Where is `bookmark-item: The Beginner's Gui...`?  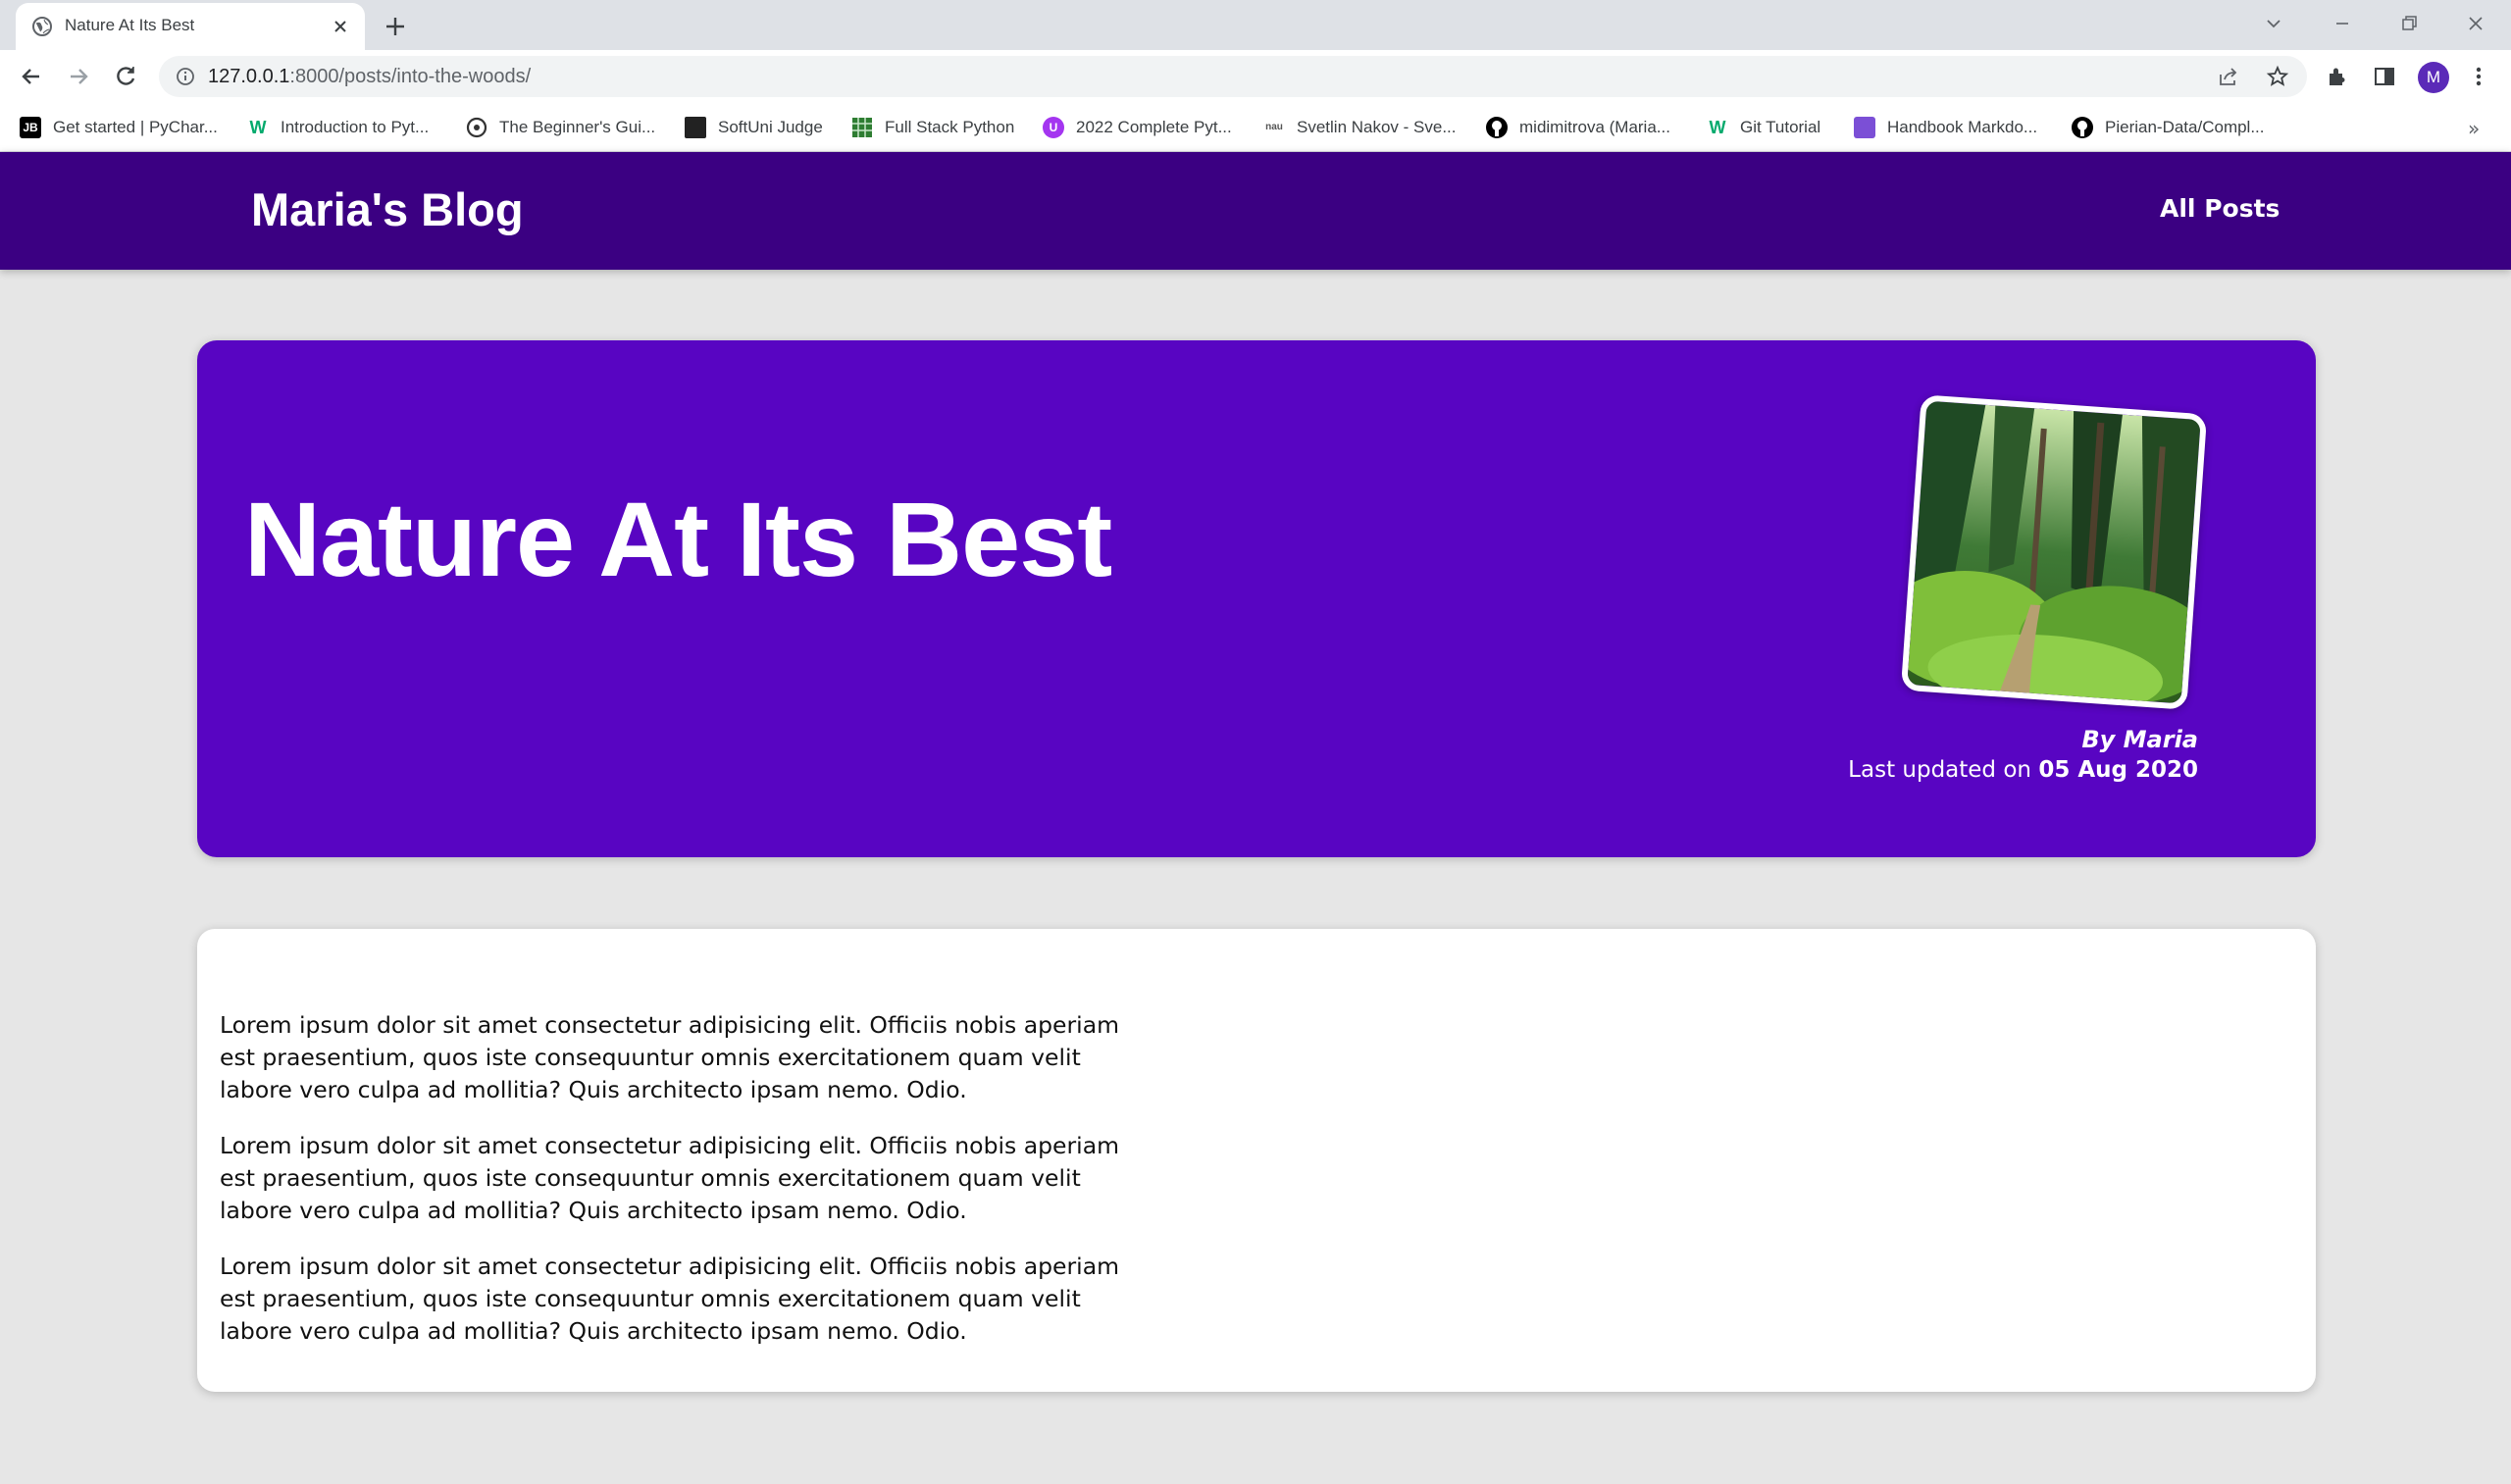
bookmark-item: The Beginner's Gui... is located at coordinates (560, 128).